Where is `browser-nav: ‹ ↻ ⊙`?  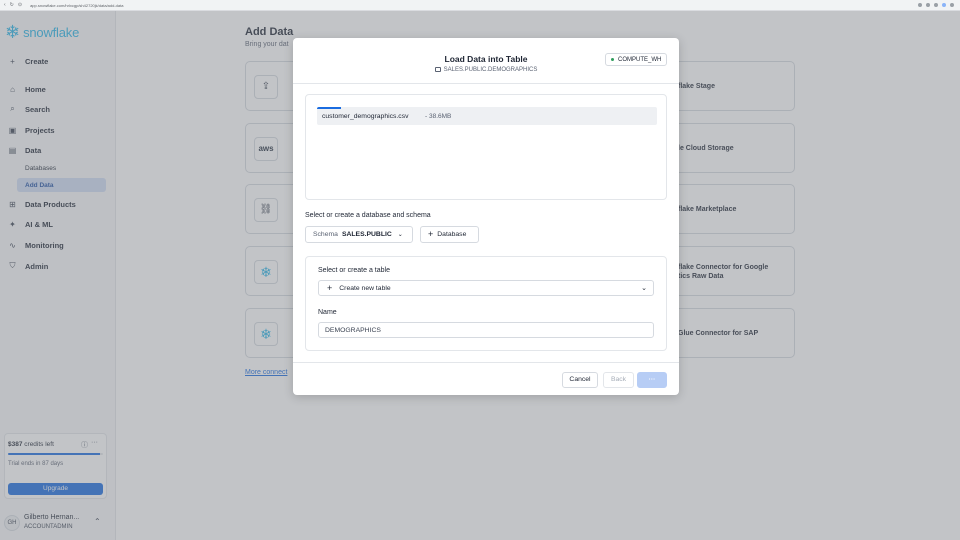
browser-nav: ‹ ↻ ⊙ is located at coordinates (13, 5).